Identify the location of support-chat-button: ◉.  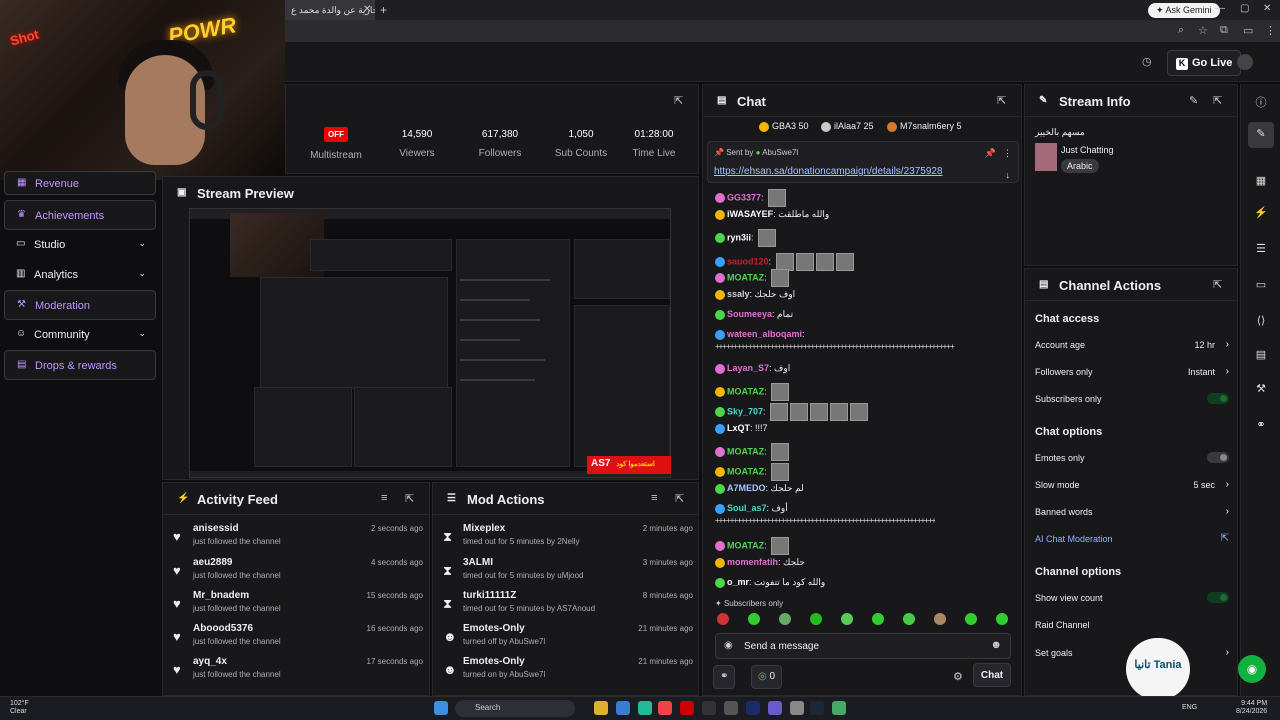
(1252, 669).